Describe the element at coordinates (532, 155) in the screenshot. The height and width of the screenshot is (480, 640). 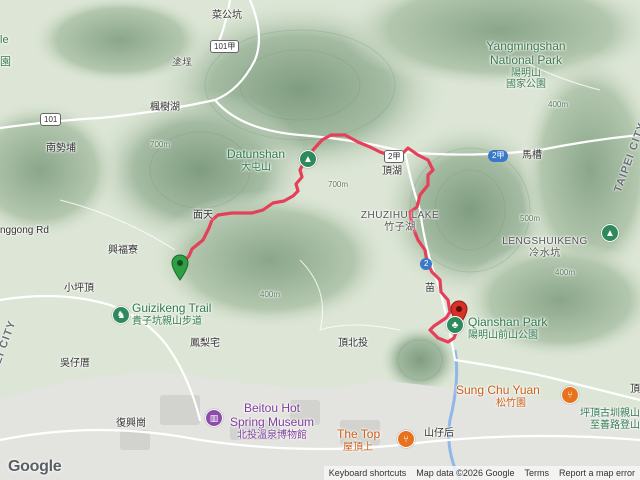
I see `place-macao: 馬槽` at that location.